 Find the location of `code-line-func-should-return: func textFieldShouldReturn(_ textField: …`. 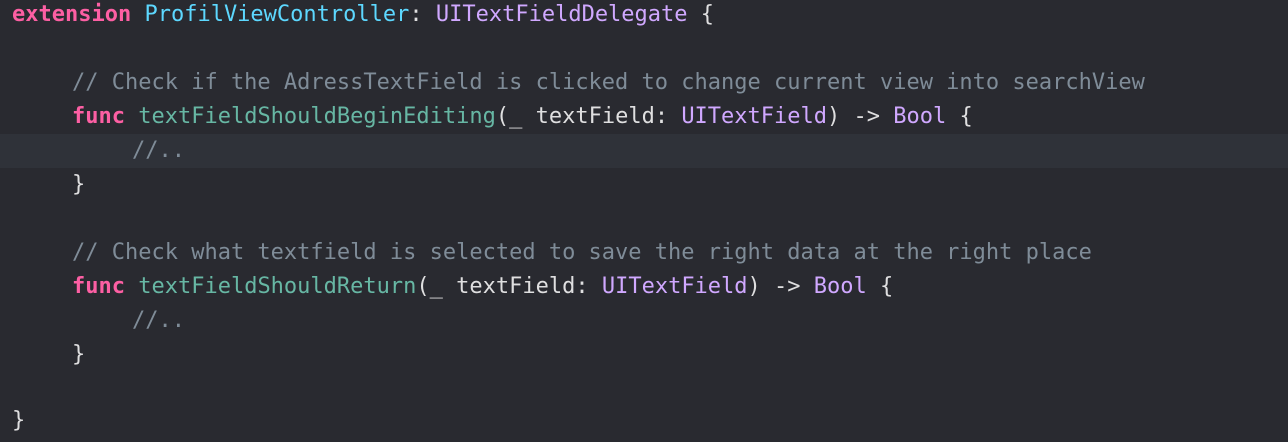

code-line-func-should-return: func textFieldShouldReturn(_ textField: … is located at coordinates (644, 287).